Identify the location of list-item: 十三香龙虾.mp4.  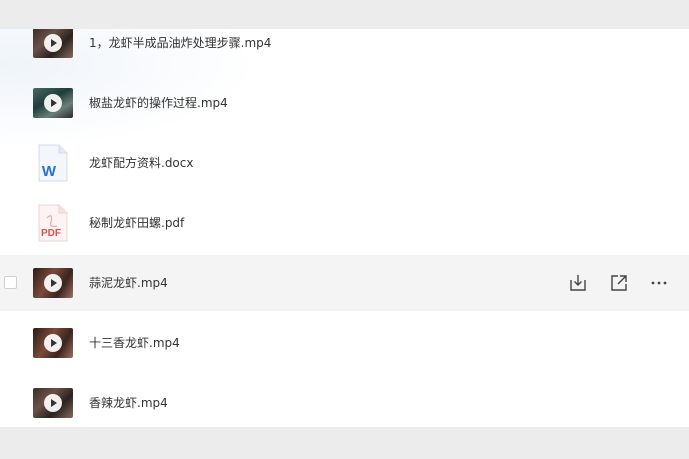
(344, 343).